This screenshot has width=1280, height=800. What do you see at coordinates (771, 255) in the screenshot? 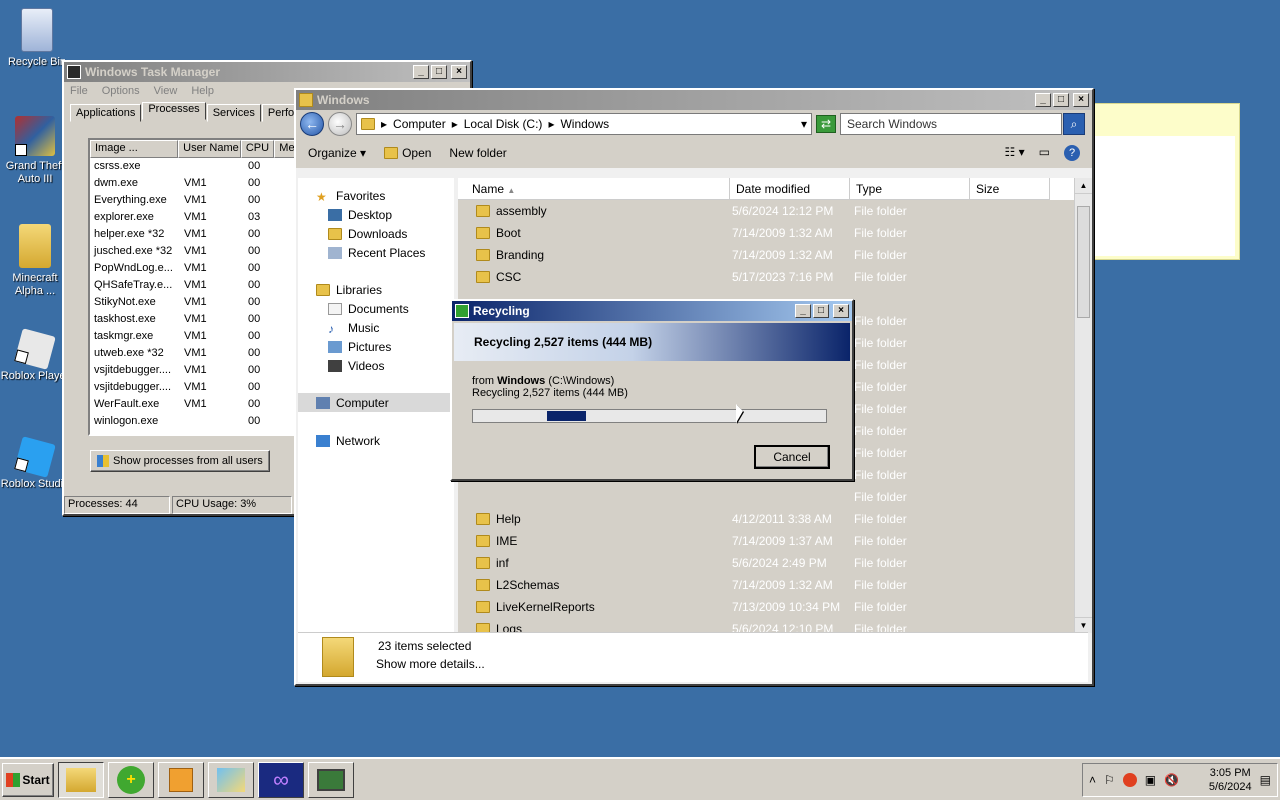
I see `file-row: Branding 7/14/2009 1:32 AM File folder` at bounding box center [771, 255].